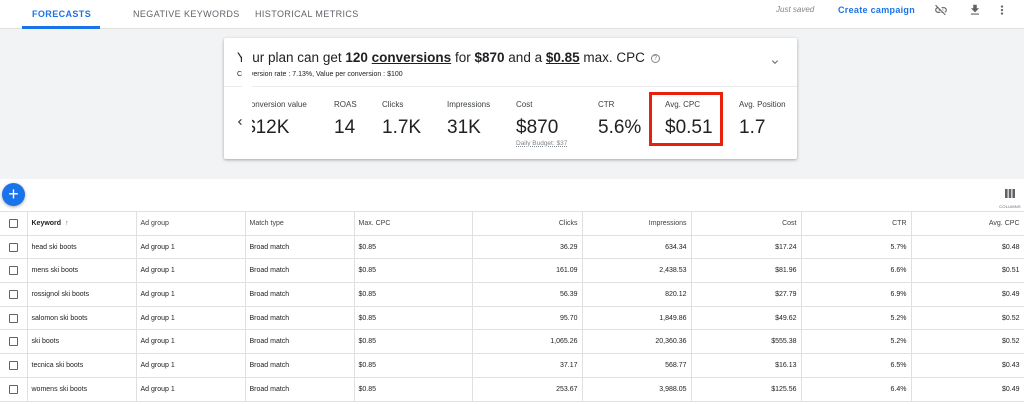 This screenshot has height=405, width=1024. What do you see at coordinates (1002, 10) in the screenshot?
I see `more-vert-icon` at bounding box center [1002, 10].